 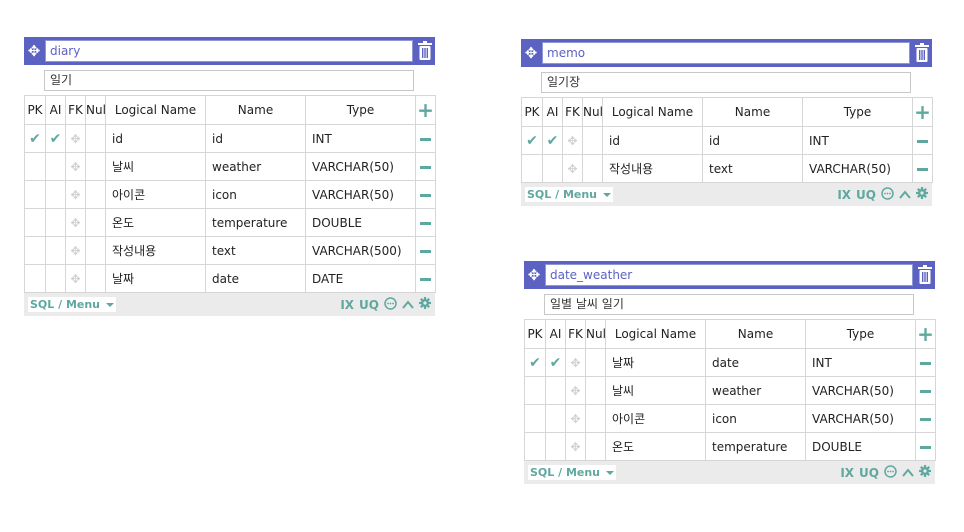 I want to click on logical-name-cell: 날씨, so click(x=655, y=390).